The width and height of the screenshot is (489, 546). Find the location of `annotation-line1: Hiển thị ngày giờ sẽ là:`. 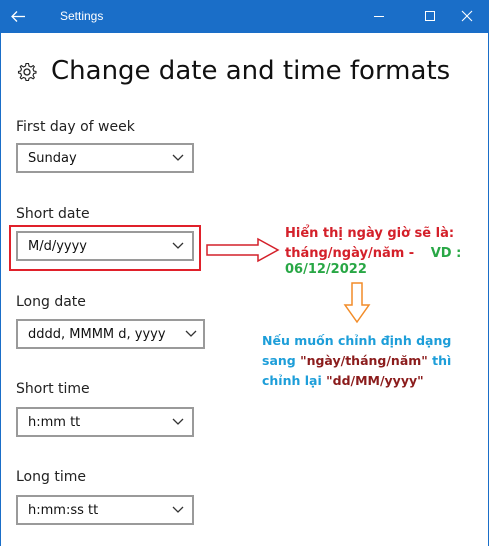

annotation-line1: Hiển thị ngày giờ sẽ là: is located at coordinates (370, 233).